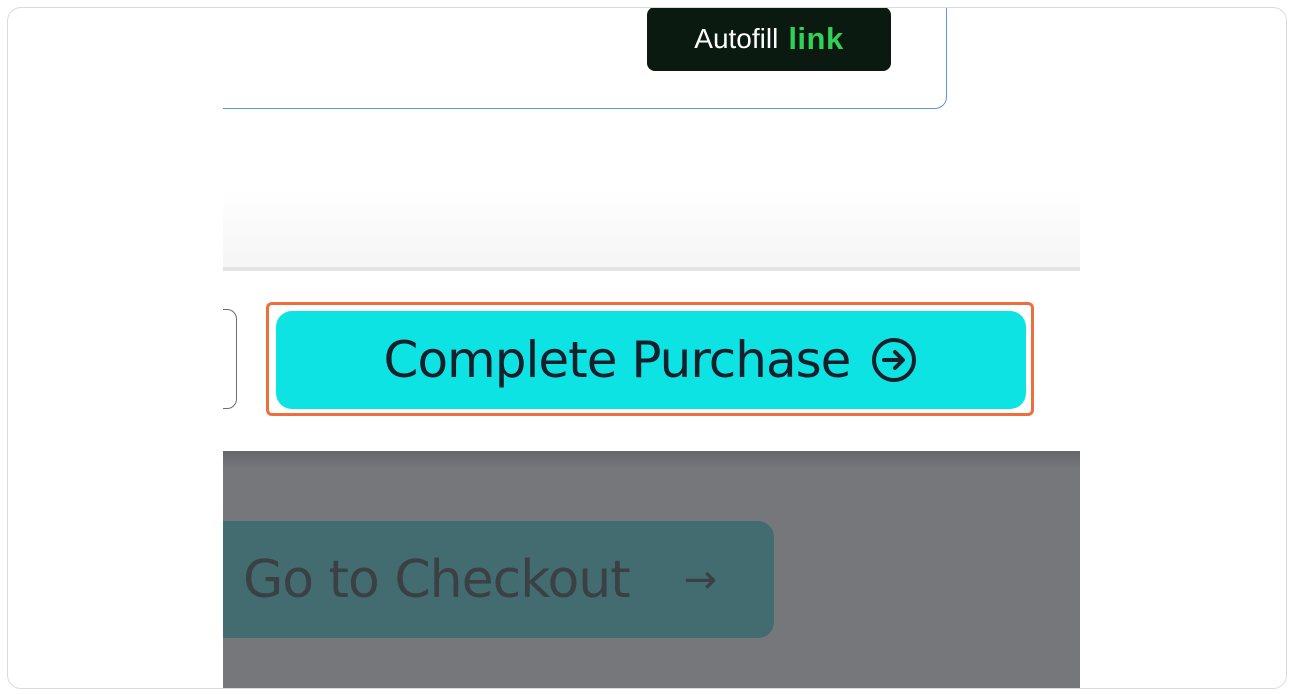 The width and height of the screenshot is (1294, 694). What do you see at coordinates (585, 58) in the screenshot?
I see `email-field: Autofill link` at bounding box center [585, 58].